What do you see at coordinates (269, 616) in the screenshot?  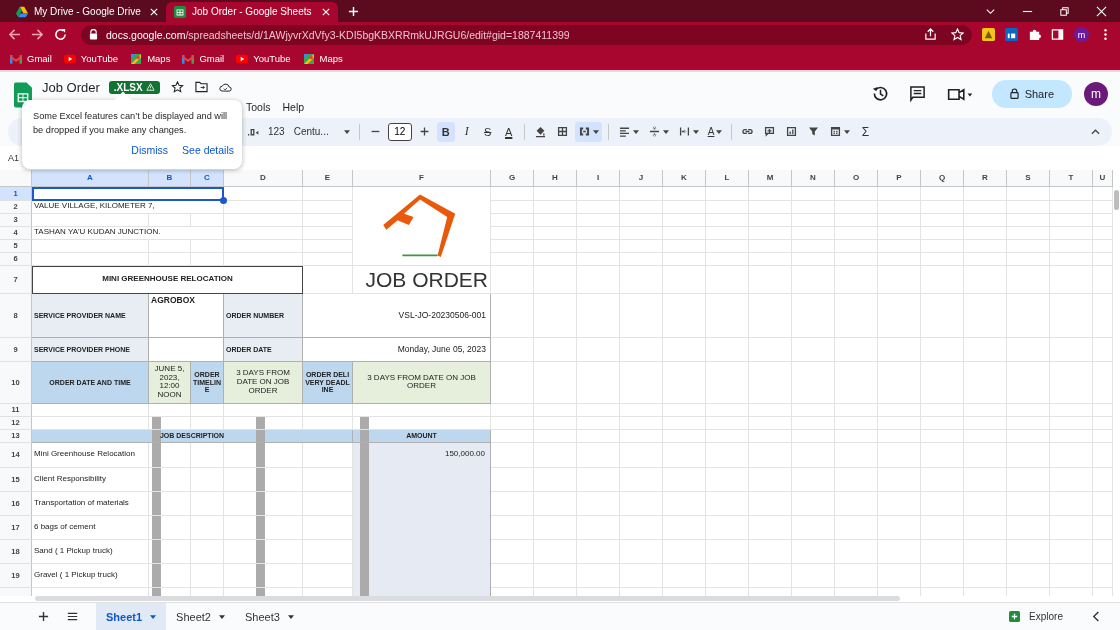 I see `sheet-tab: Sheet3` at bounding box center [269, 616].